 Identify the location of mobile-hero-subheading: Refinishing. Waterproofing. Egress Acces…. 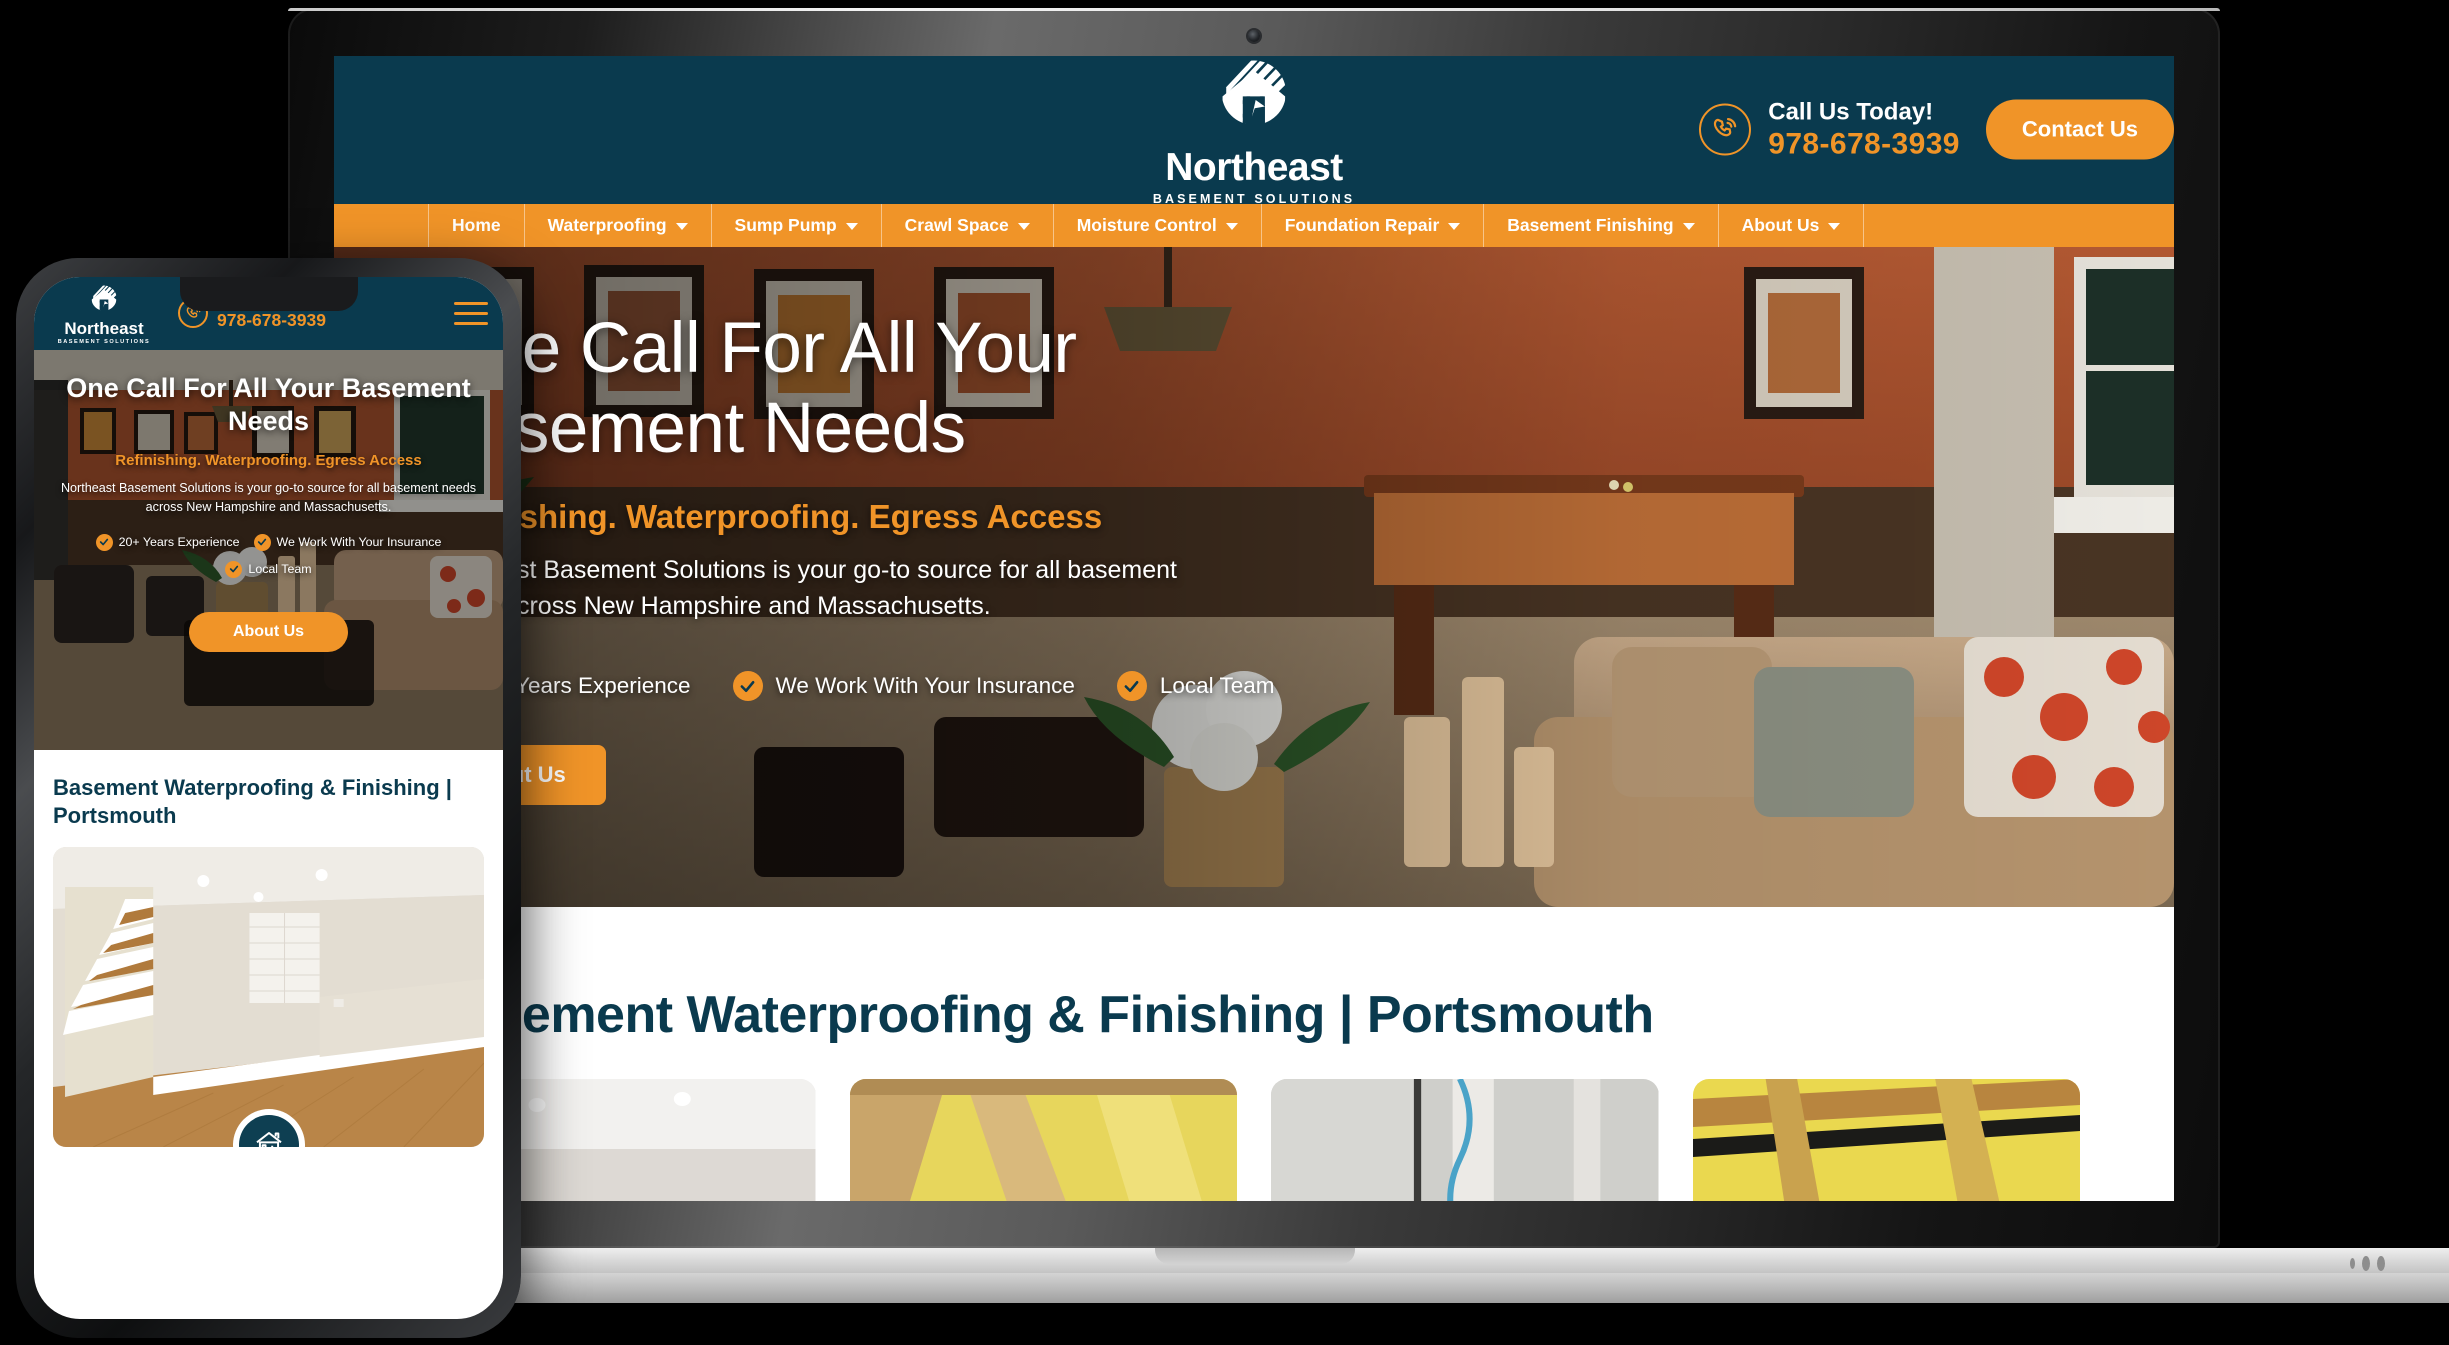
(268, 461).